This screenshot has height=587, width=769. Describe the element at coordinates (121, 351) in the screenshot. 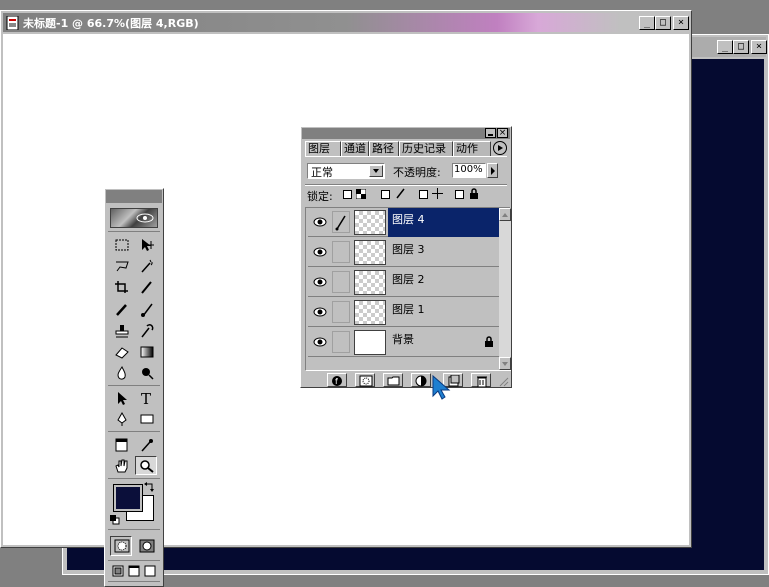

I see `eraser-tool` at that location.